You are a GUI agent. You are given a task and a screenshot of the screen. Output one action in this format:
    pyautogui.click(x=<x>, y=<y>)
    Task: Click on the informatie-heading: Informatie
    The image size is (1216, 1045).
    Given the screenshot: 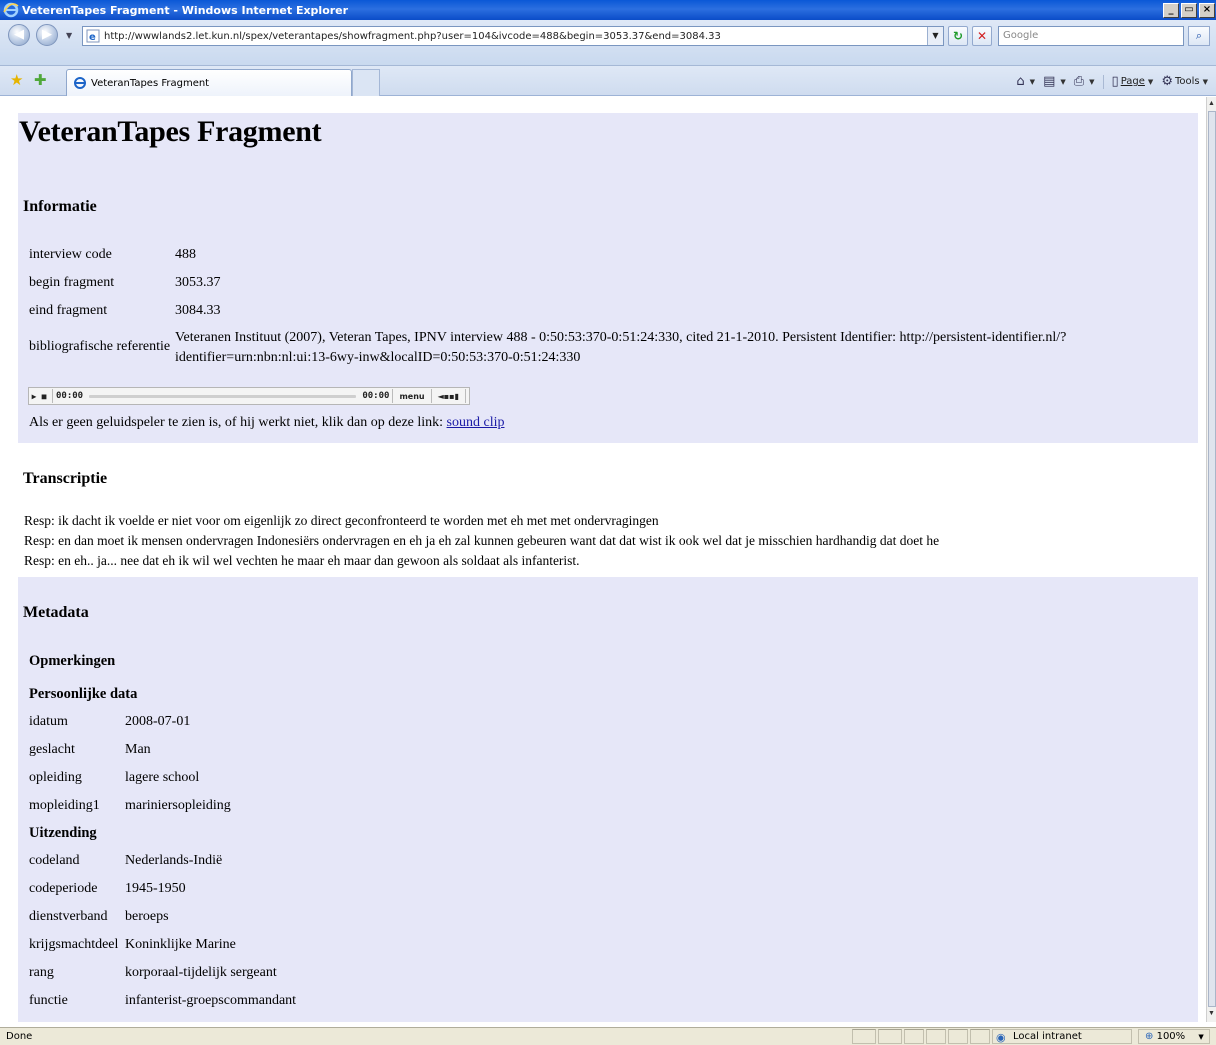 What is the action you would take?
    pyautogui.click(x=60, y=206)
    